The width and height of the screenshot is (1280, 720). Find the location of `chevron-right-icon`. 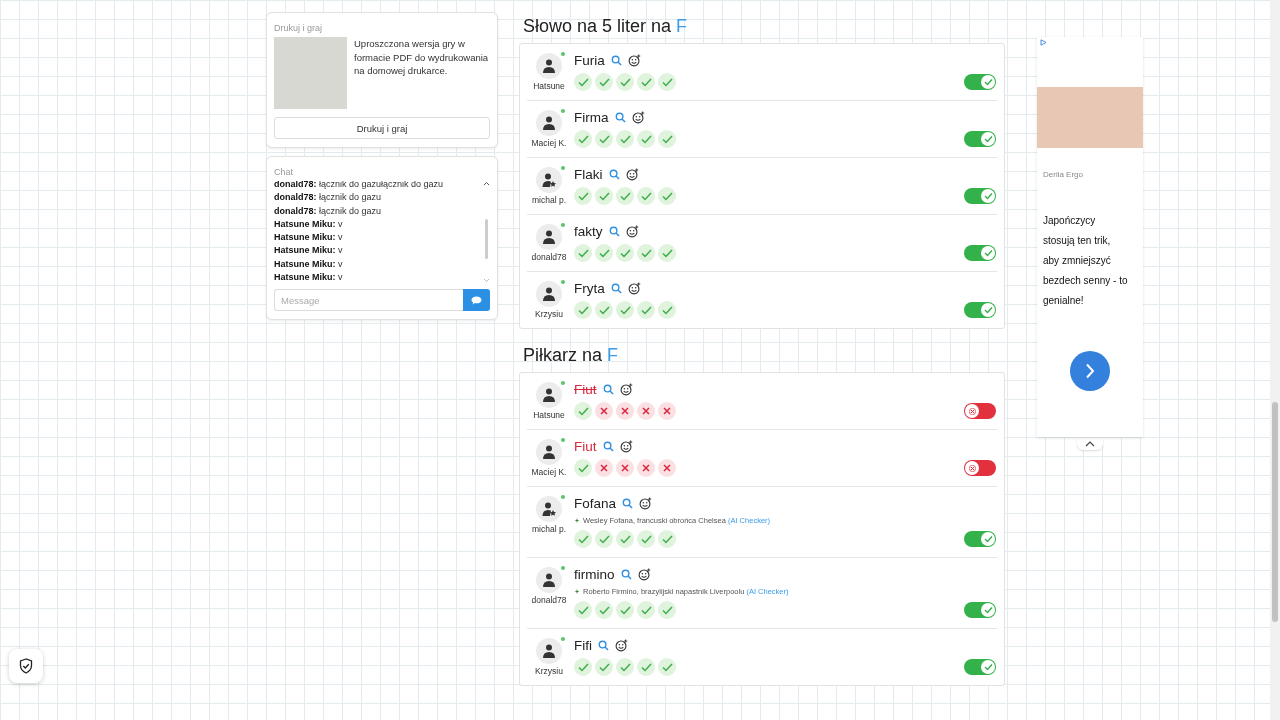

chevron-right-icon is located at coordinates (1090, 371).